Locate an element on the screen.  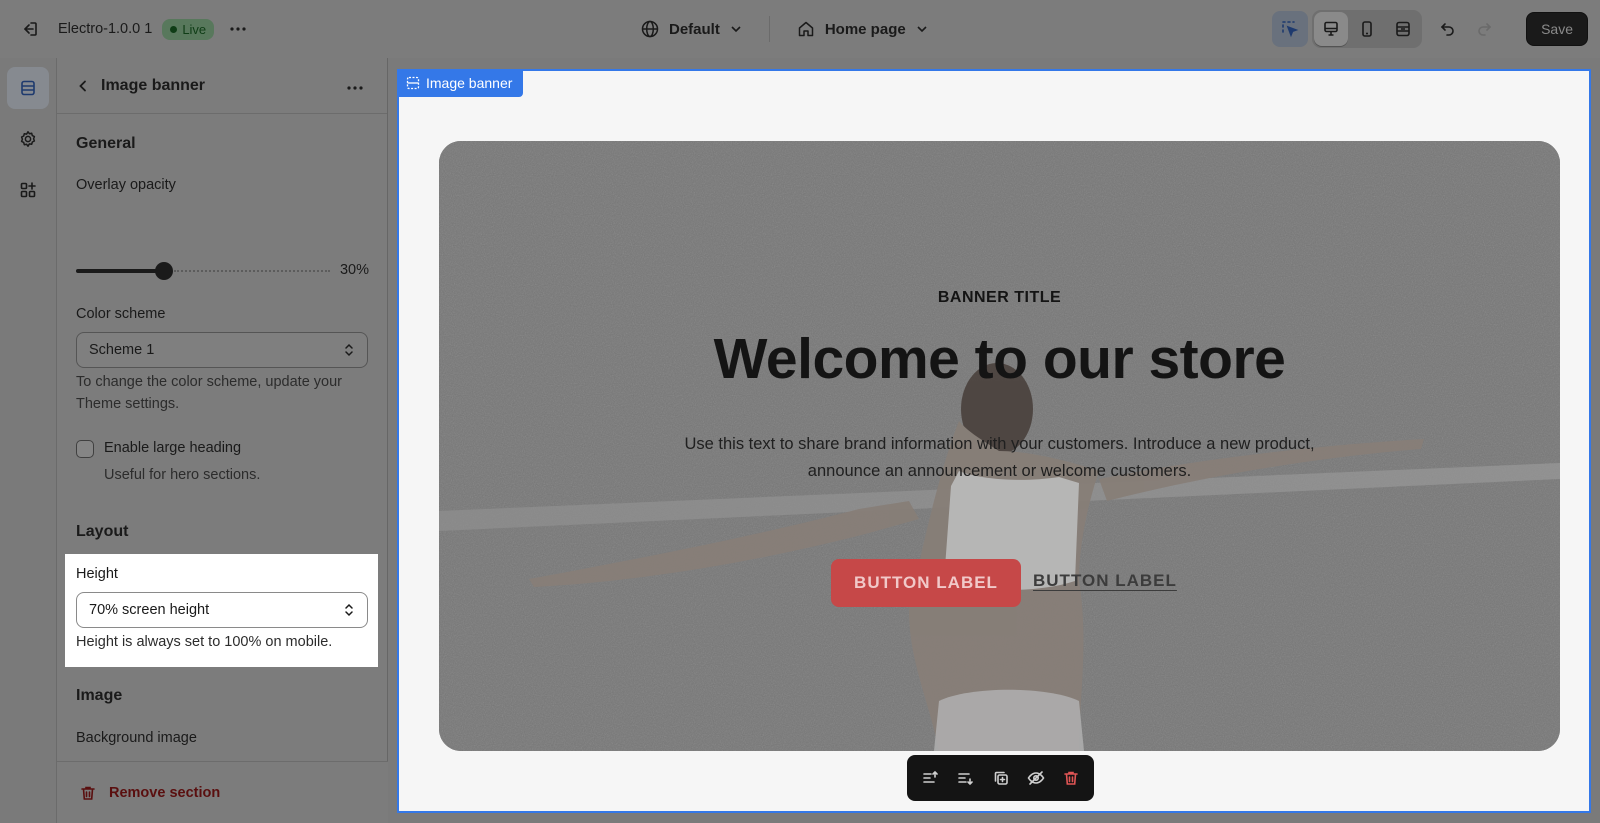
globe-icon is located at coordinates (650, 29).